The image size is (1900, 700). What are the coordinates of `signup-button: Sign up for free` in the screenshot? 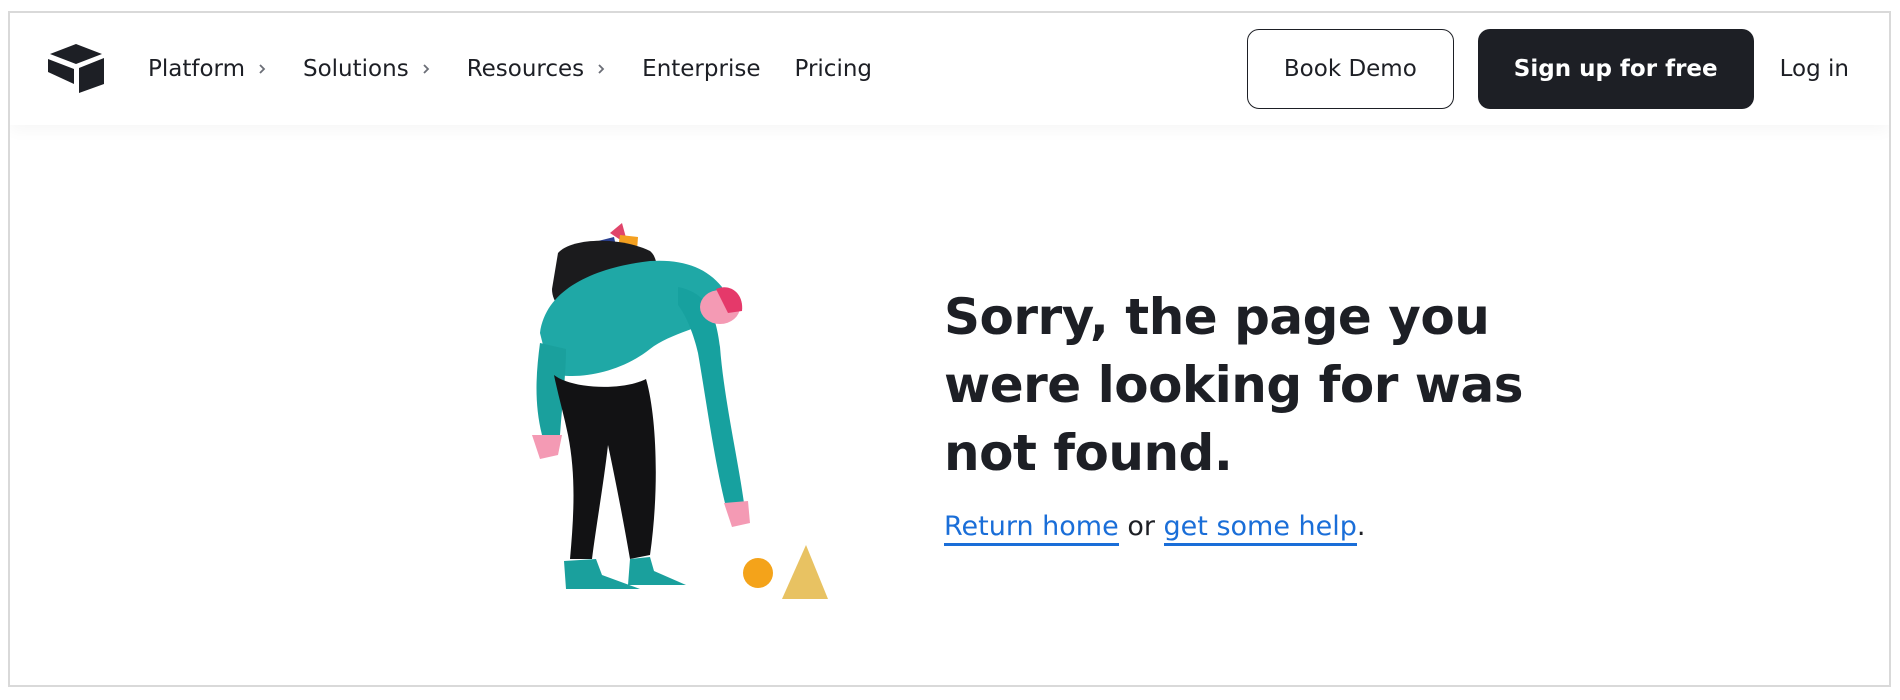 It's located at (1615, 69).